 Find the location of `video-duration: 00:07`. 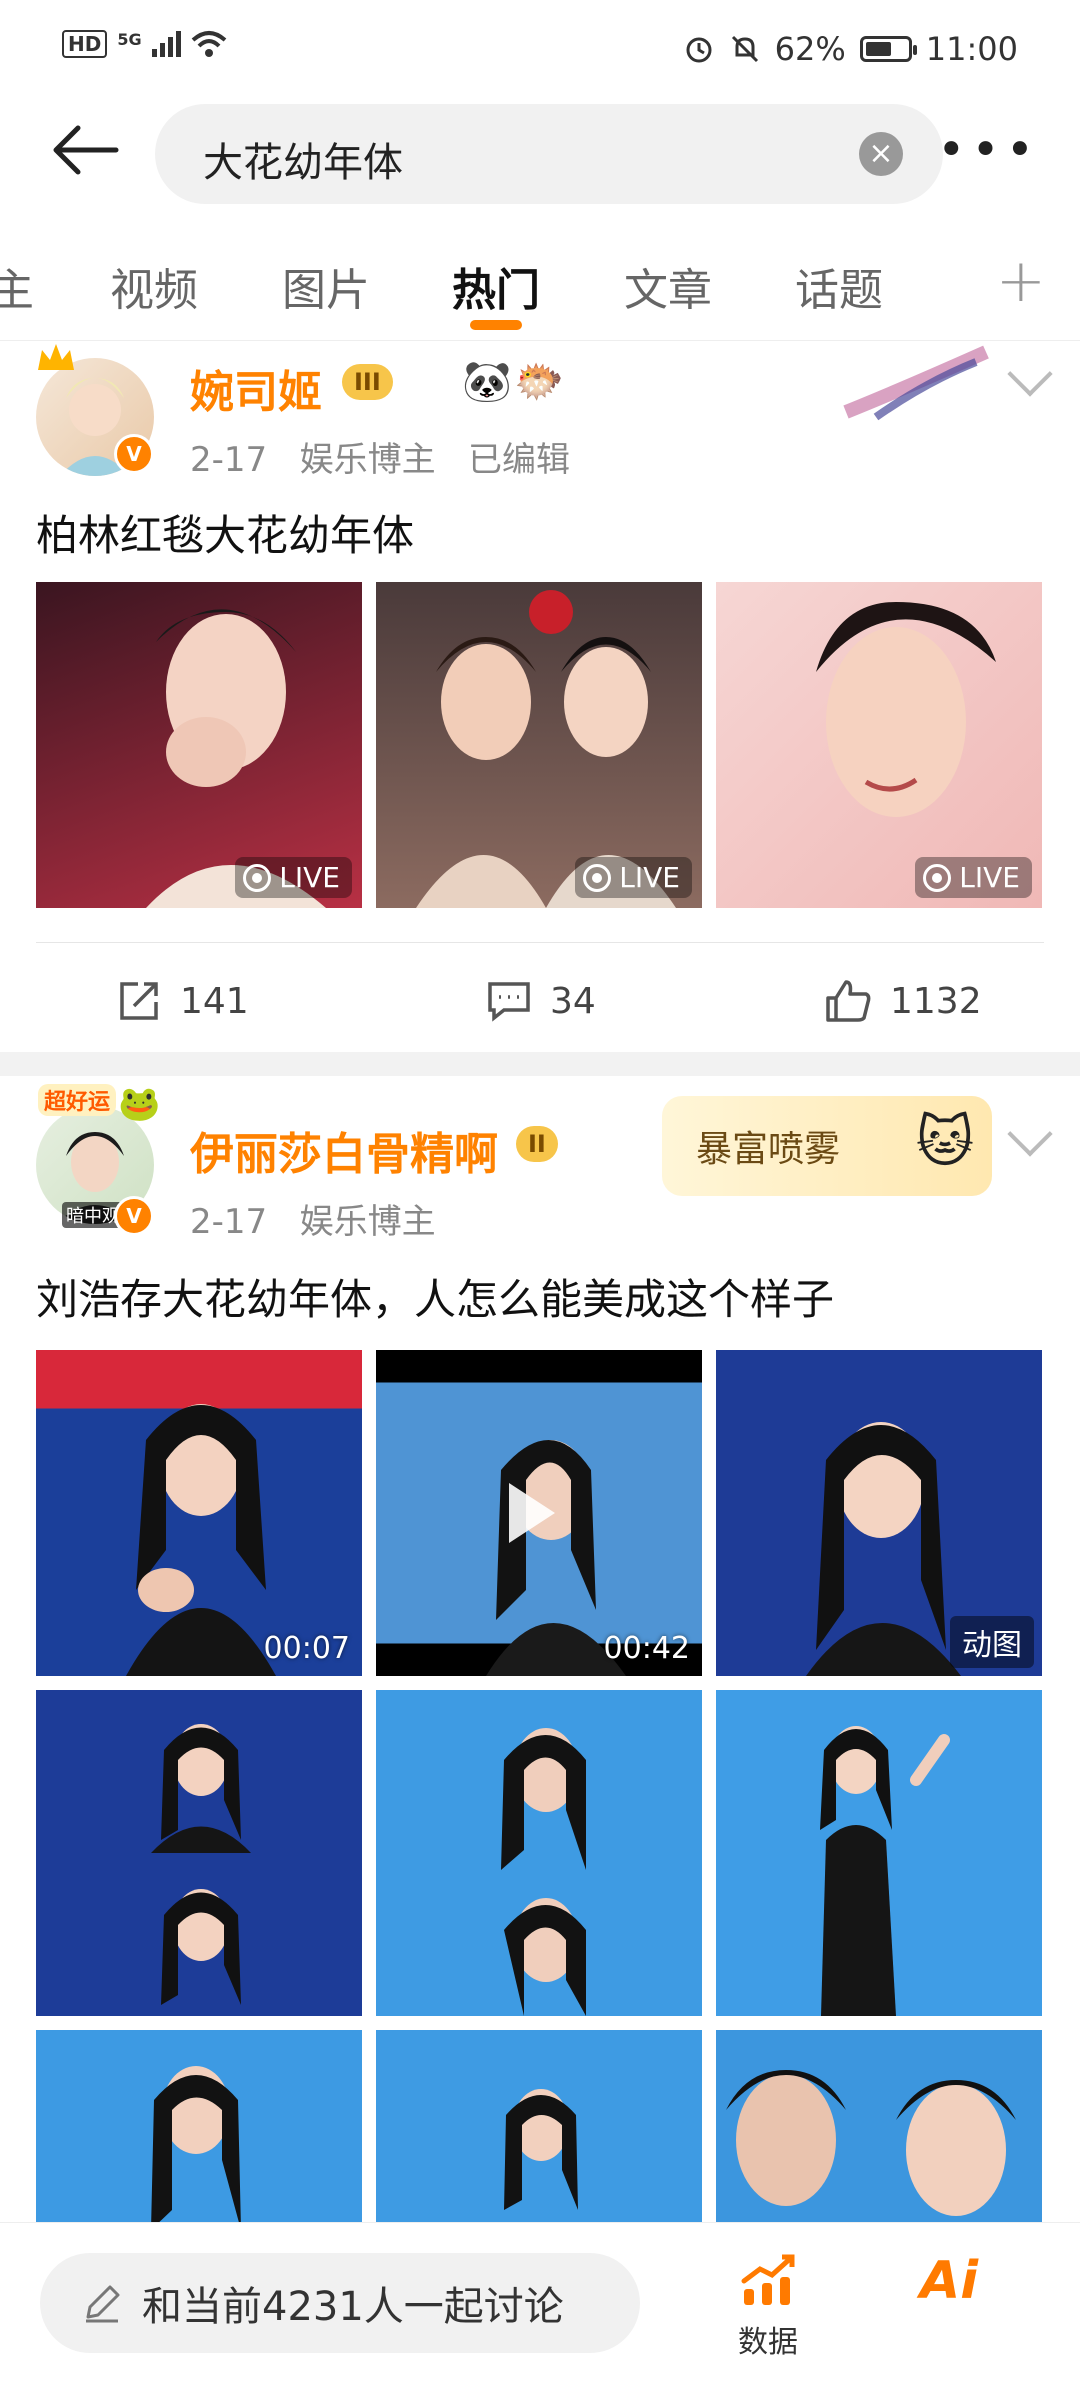

video-duration: 00:07 is located at coordinates (306, 1648).